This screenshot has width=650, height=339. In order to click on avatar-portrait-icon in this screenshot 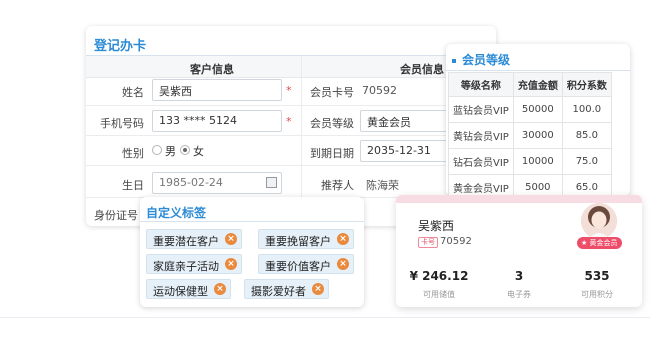, I will do `click(599, 221)`.